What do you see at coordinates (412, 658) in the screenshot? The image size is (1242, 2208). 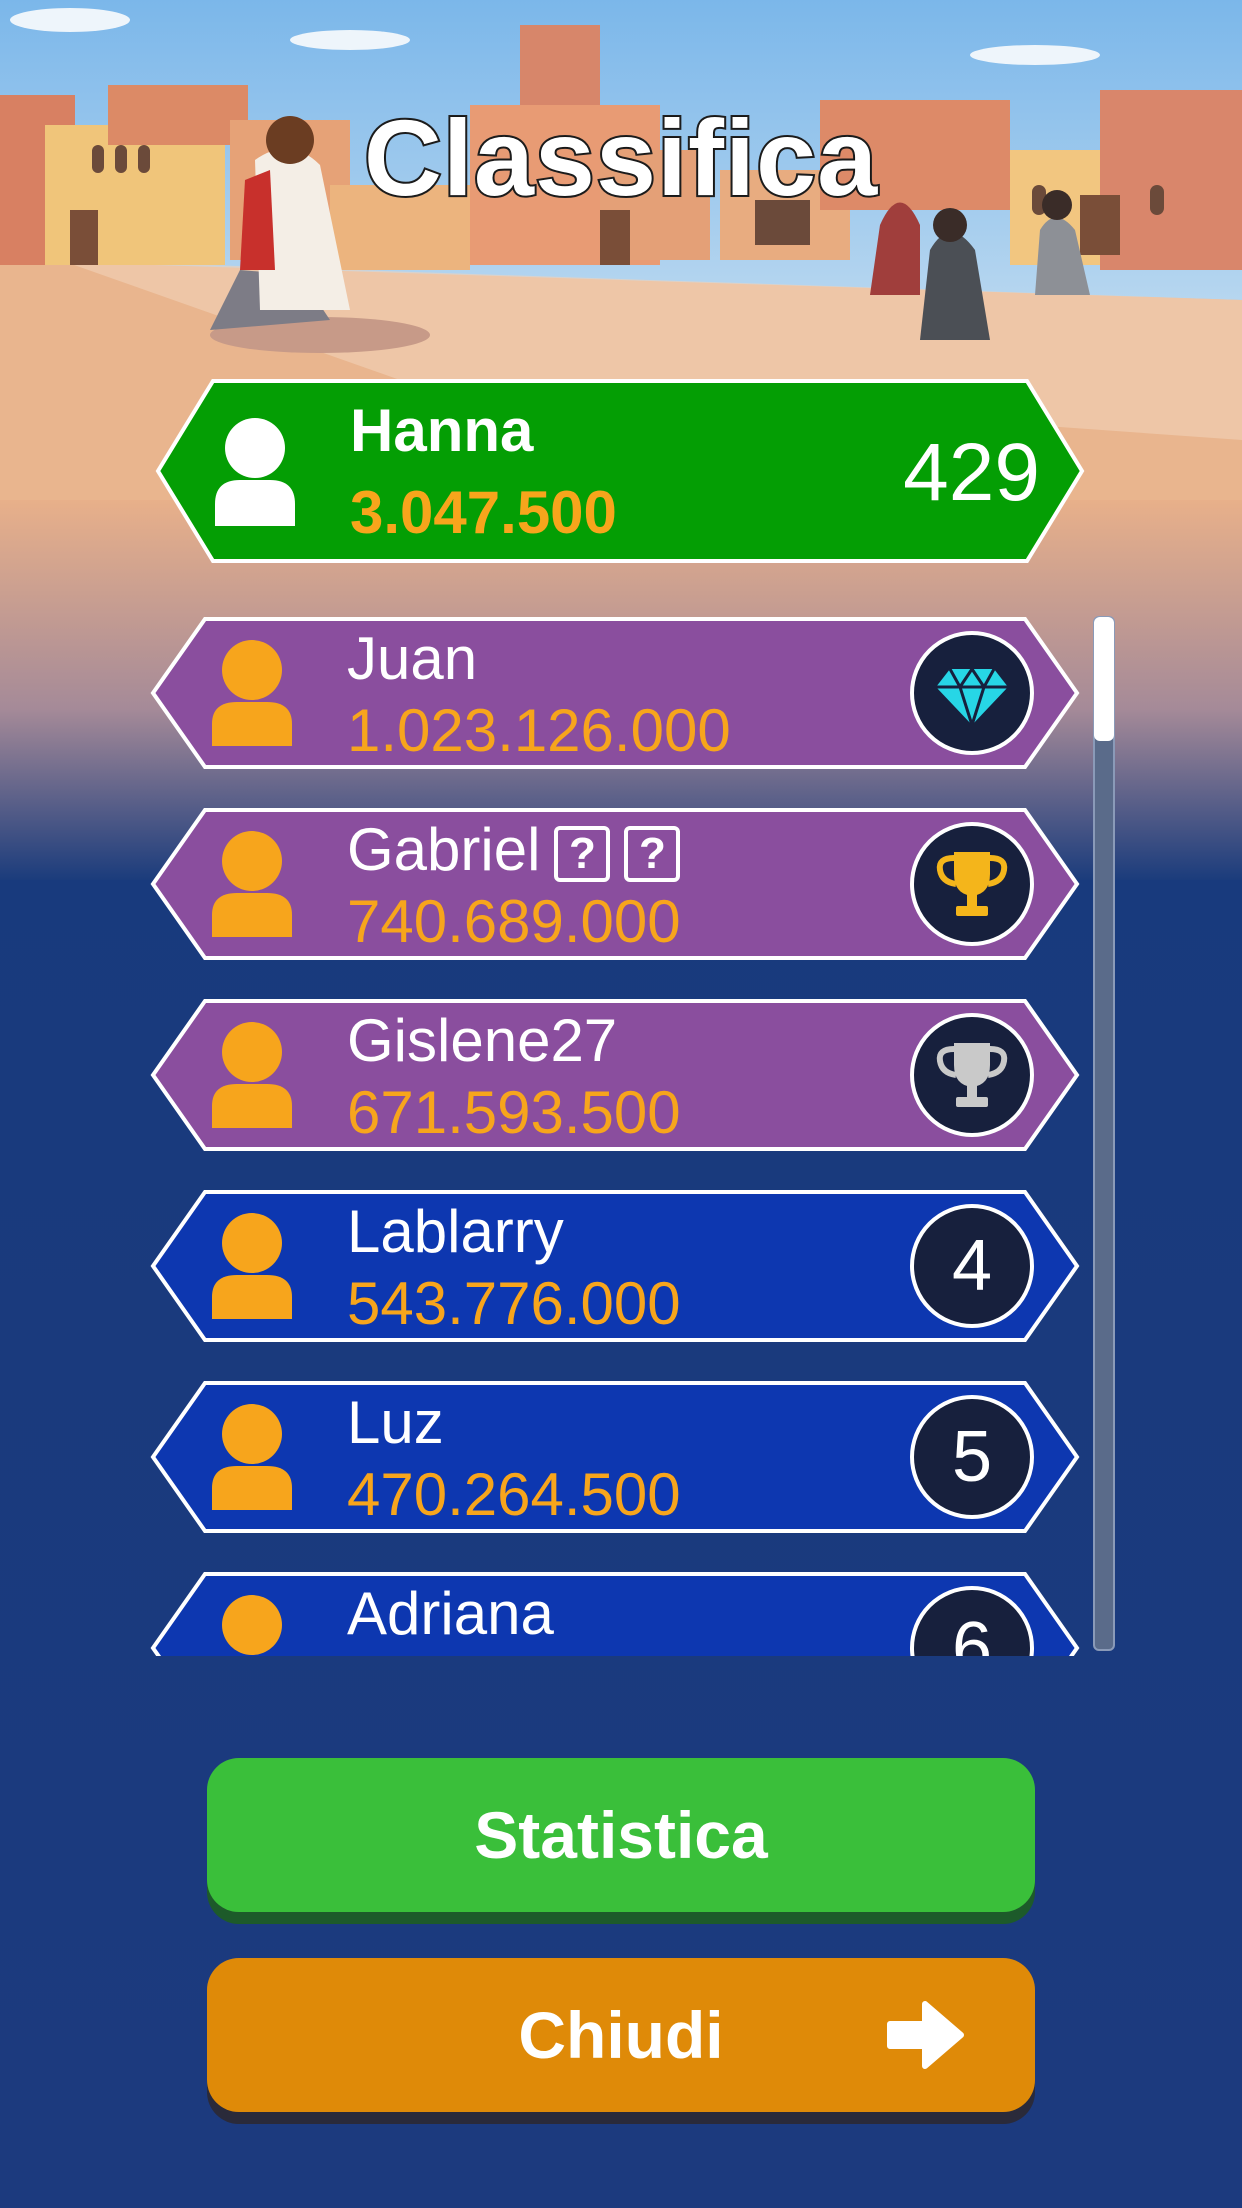 I see `row-player-name: Juan` at bounding box center [412, 658].